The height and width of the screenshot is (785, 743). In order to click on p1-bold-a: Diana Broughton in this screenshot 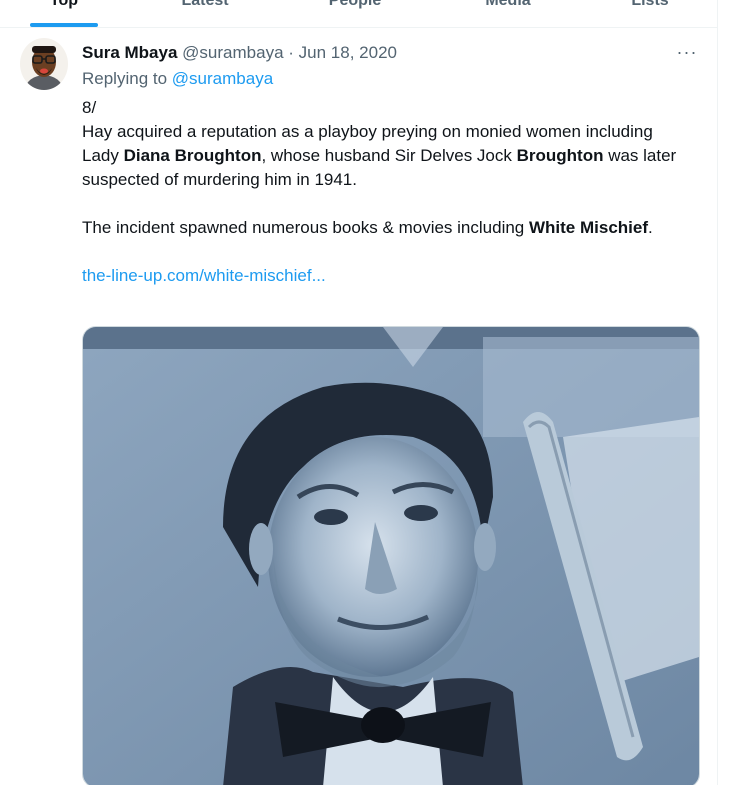, I will do `click(192, 155)`.